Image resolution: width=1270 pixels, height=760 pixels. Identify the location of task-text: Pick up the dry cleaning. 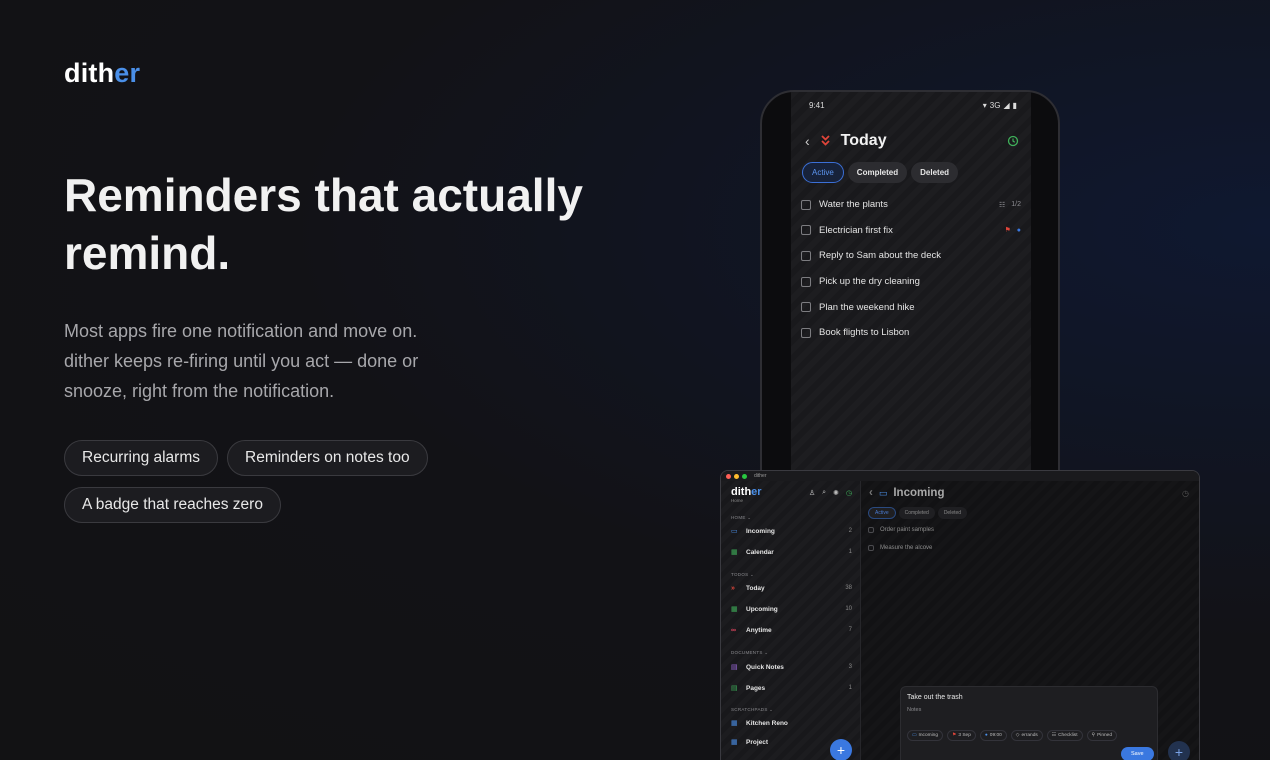
(869, 282).